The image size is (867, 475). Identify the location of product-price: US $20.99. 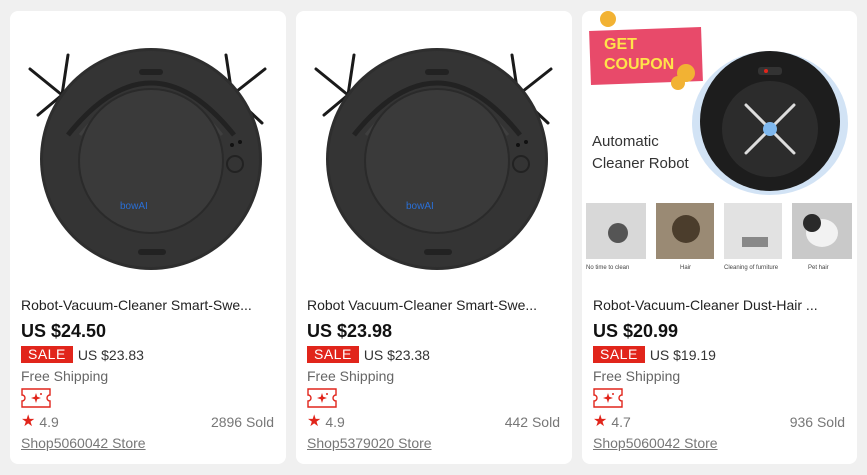
(636, 331).